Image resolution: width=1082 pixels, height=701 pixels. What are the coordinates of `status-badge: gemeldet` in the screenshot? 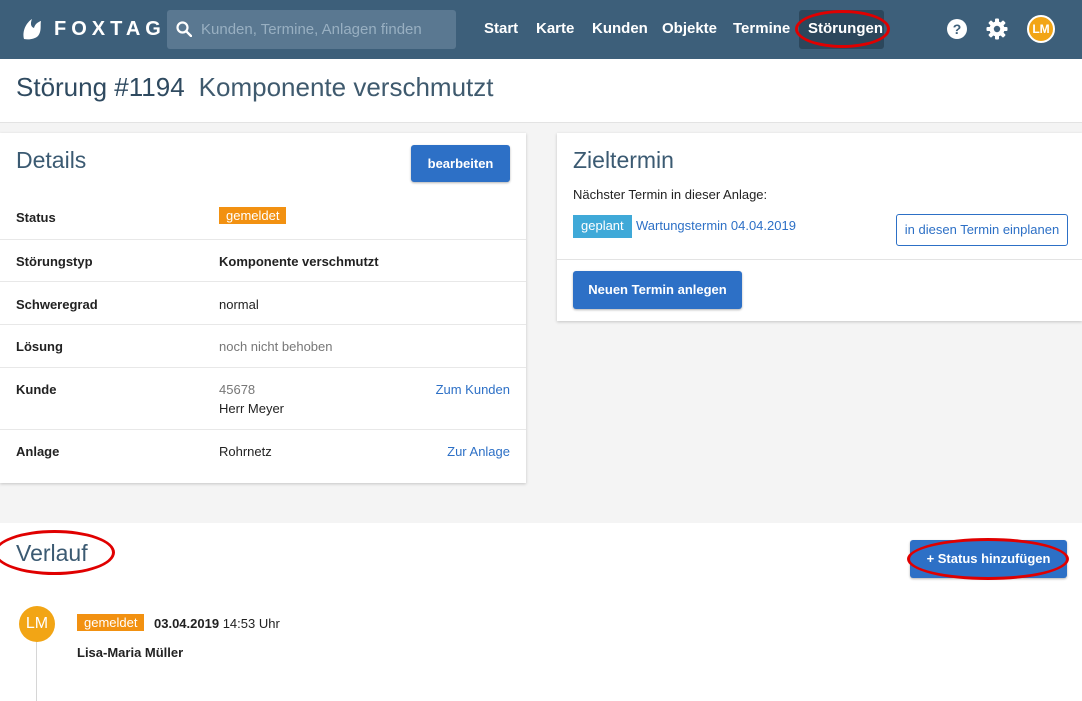 It's located at (253, 215).